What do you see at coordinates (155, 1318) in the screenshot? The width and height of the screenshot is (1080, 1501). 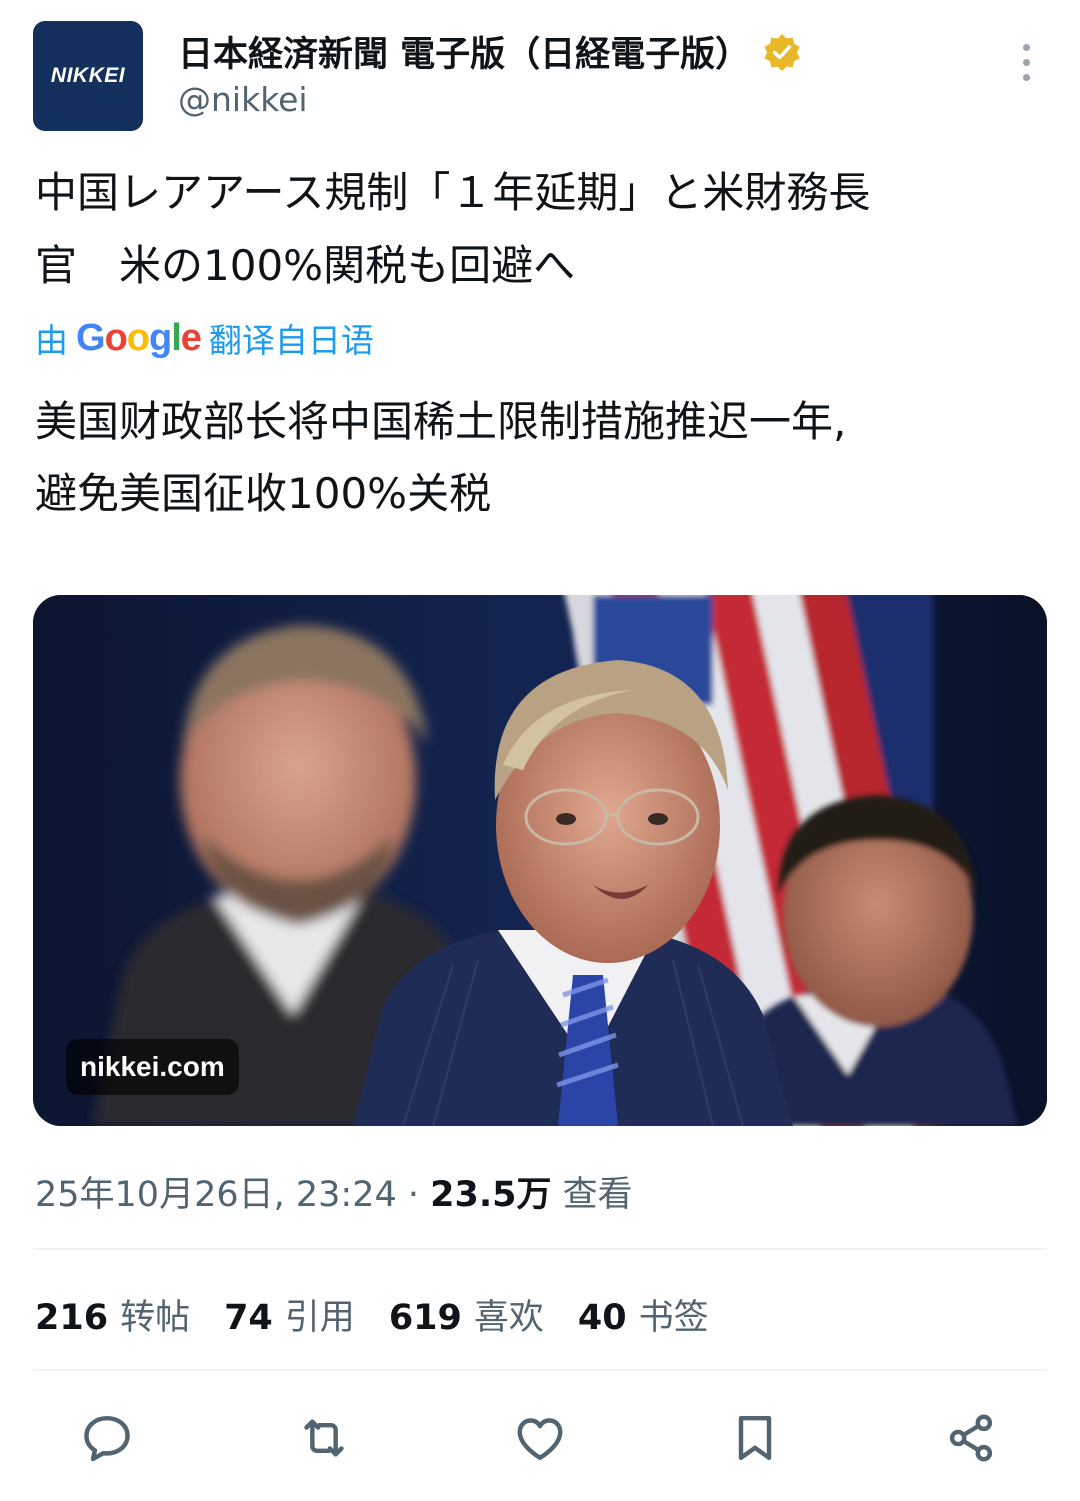 I see `reposts-label: 转帖` at bounding box center [155, 1318].